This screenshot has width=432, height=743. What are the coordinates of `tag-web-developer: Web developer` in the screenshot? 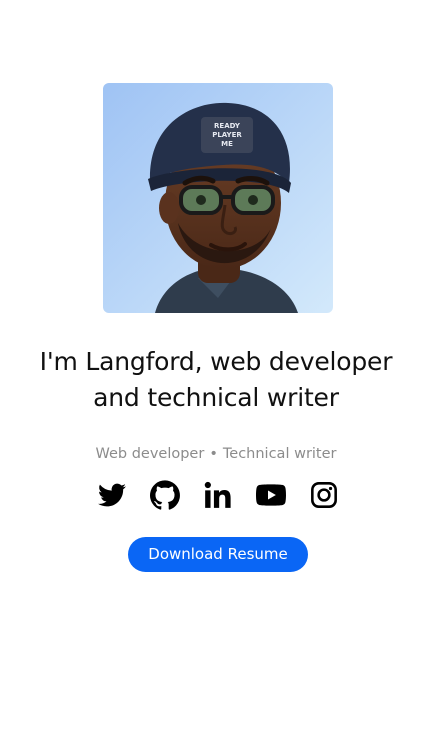 It's located at (150, 454).